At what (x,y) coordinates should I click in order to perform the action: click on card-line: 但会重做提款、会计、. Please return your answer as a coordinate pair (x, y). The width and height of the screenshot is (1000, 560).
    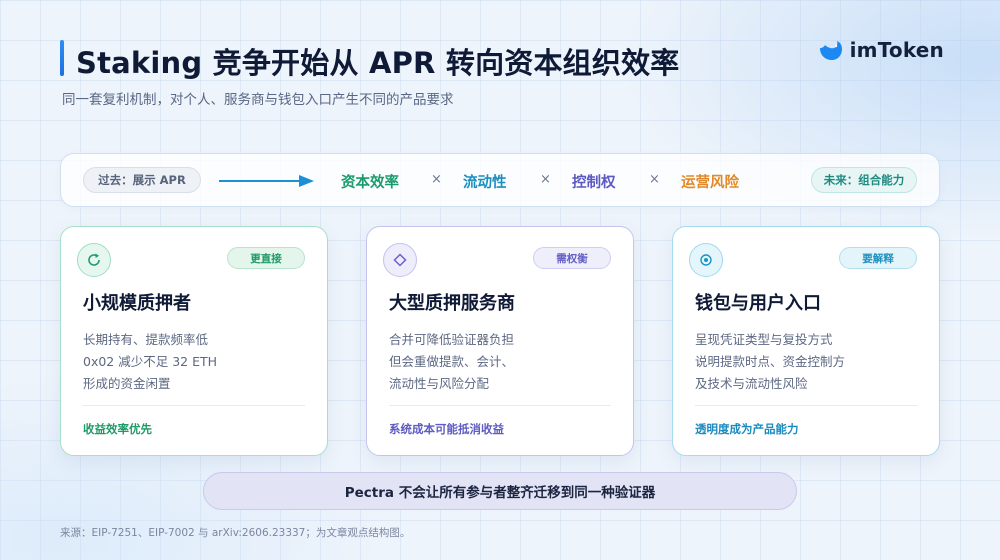
    Looking at the image, I should click on (452, 361).